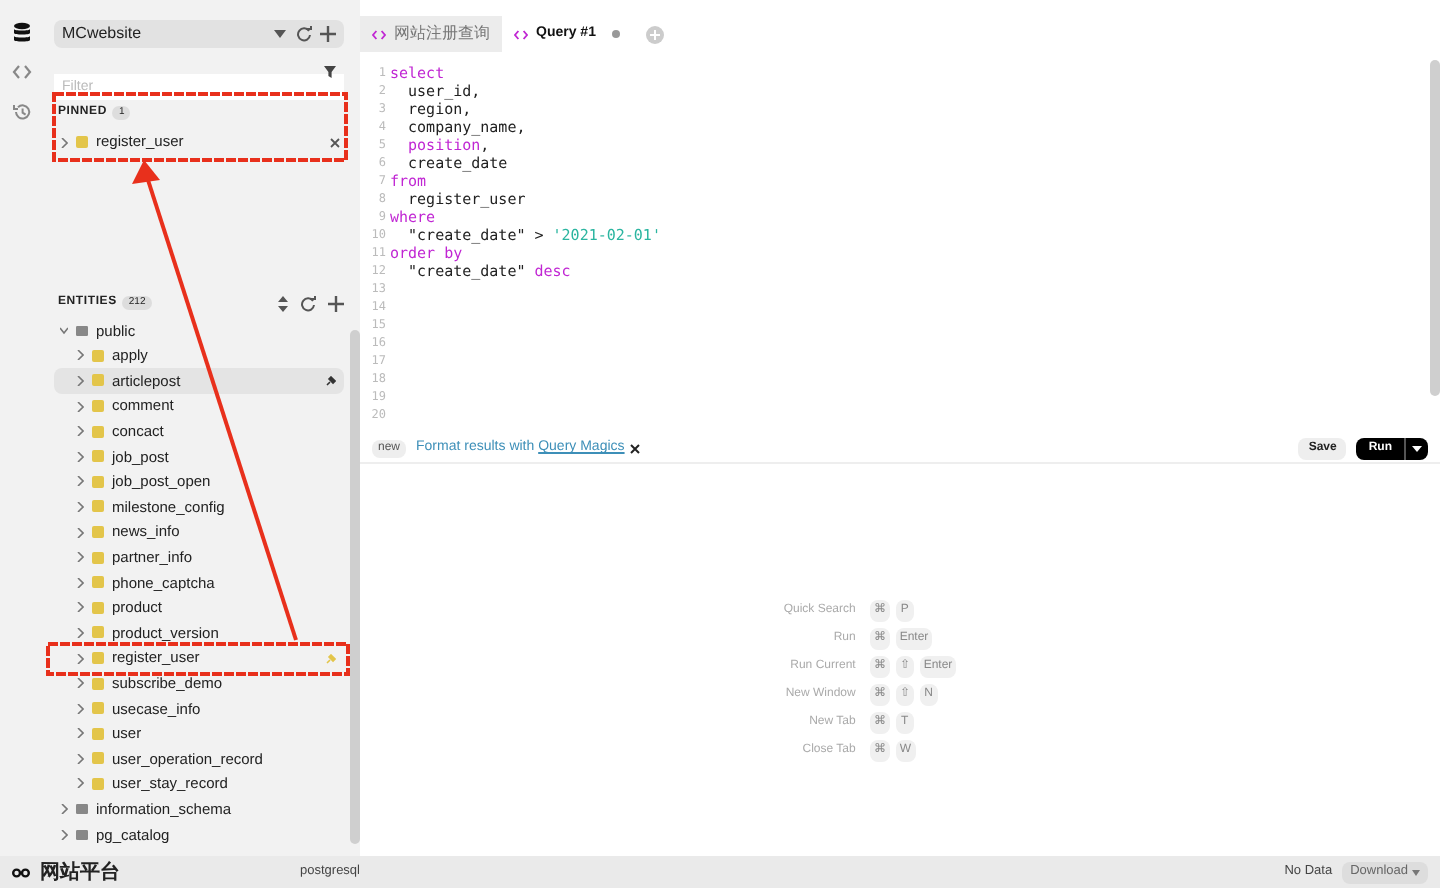 The image size is (1440, 888). What do you see at coordinates (170, 872) in the screenshot?
I see `workspace-name: 网站平台` at bounding box center [170, 872].